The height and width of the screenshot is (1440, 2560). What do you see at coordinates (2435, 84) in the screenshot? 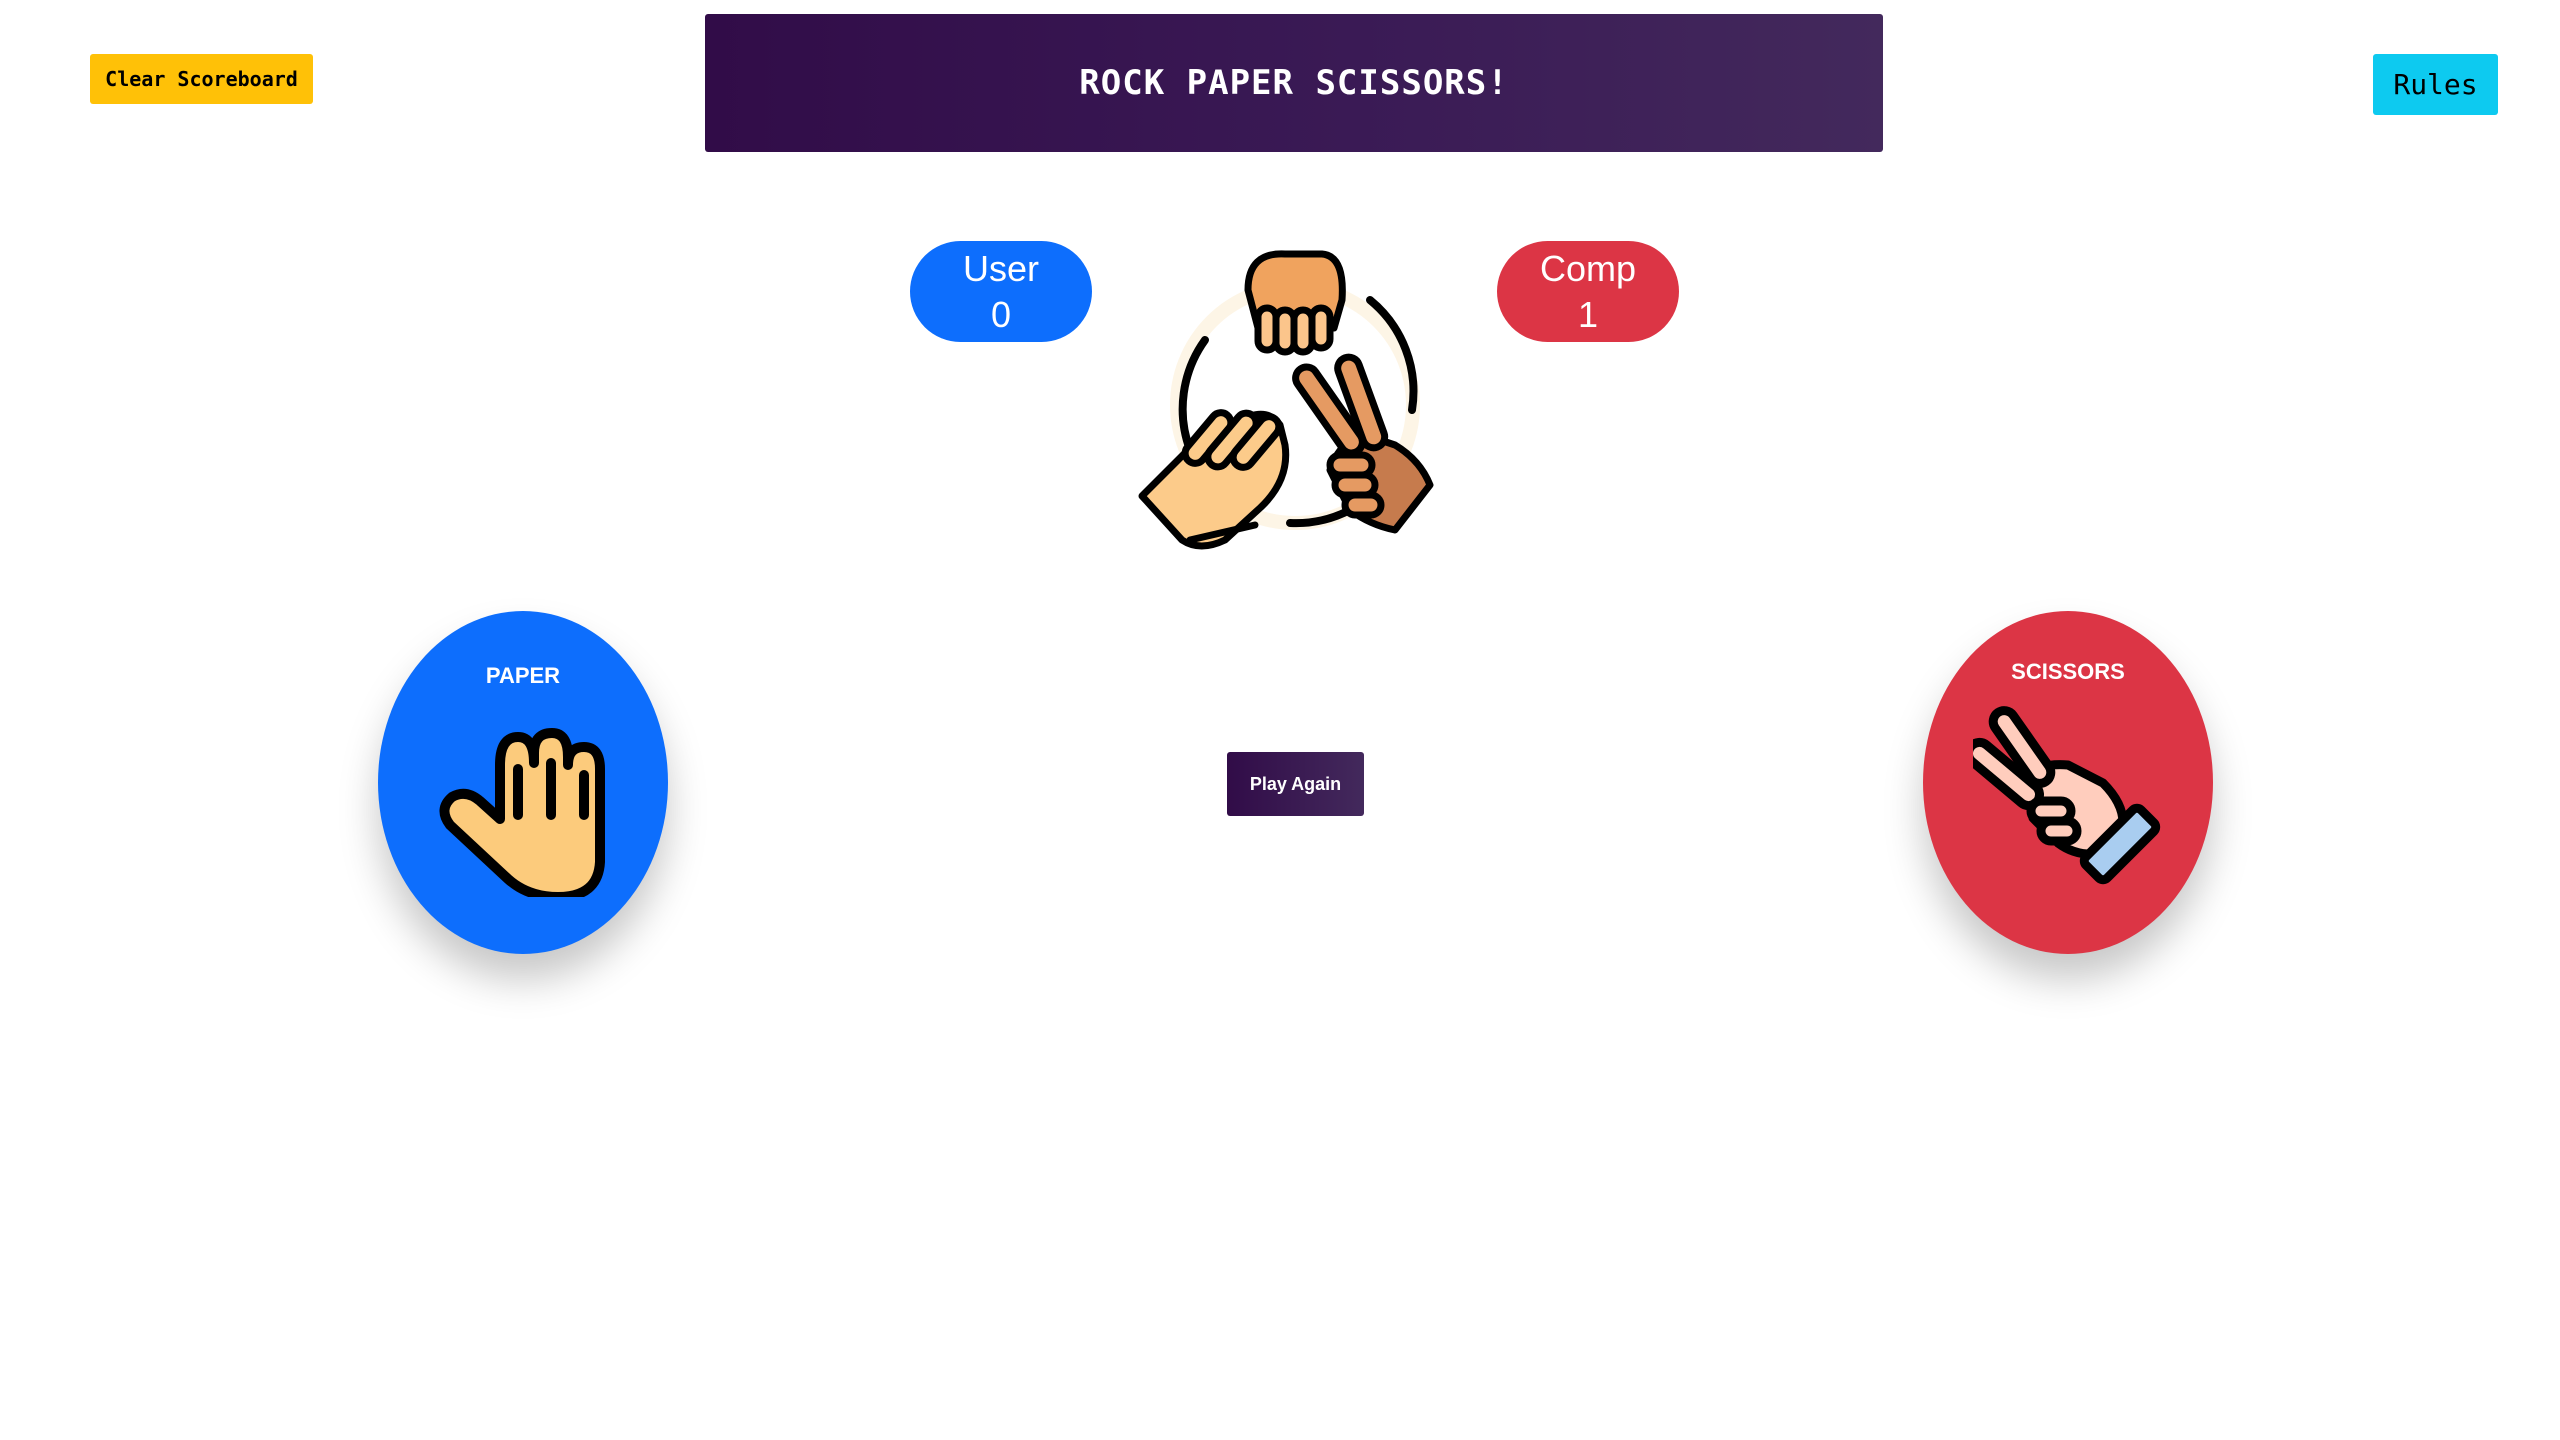
I see `rules-button: Rules` at bounding box center [2435, 84].